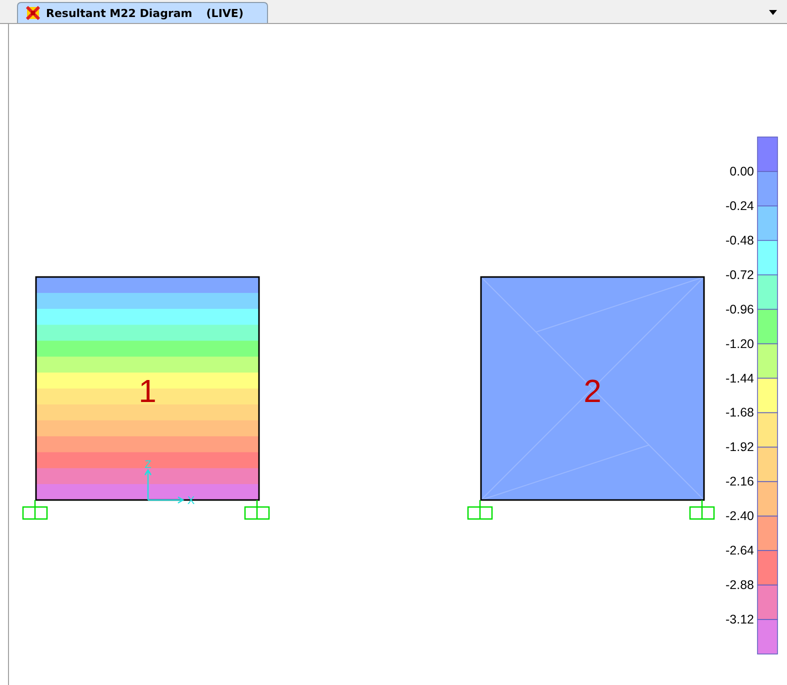 This screenshot has height=685, width=787. Describe the element at coordinates (742, 171) in the screenshot. I see `legend-value: 0.00` at that location.